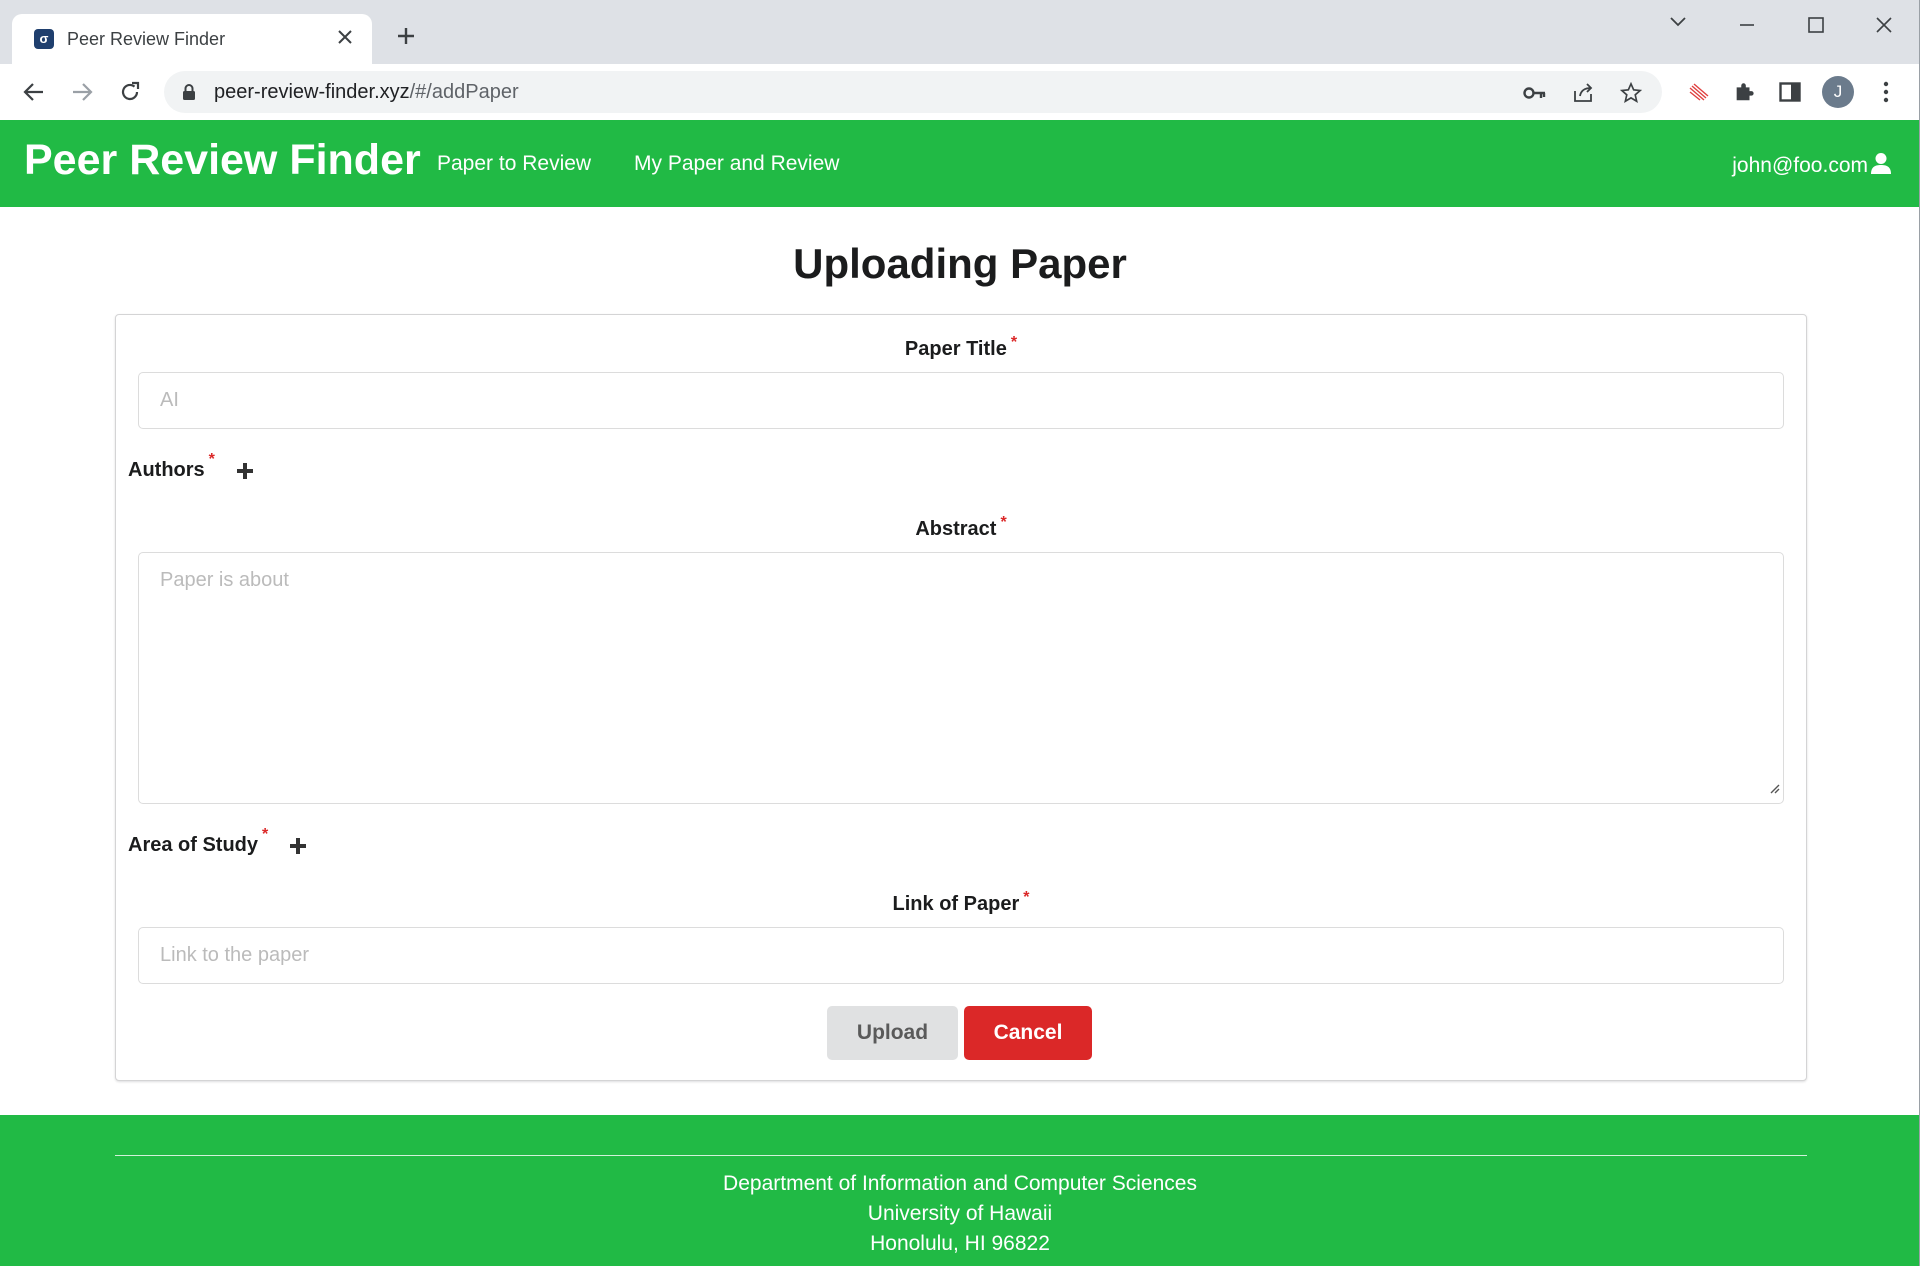  What do you see at coordinates (1816, 26) in the screenshot?
I see `maximize-icon` at bounding box center [1816, 26].